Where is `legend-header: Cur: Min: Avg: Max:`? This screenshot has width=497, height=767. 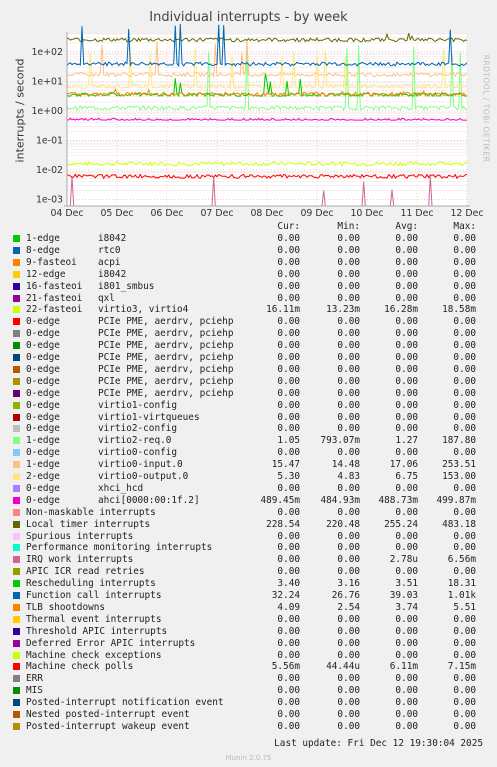
legend-header: Cur: Min: Avg: Max: is located at coordinates (248, 227).